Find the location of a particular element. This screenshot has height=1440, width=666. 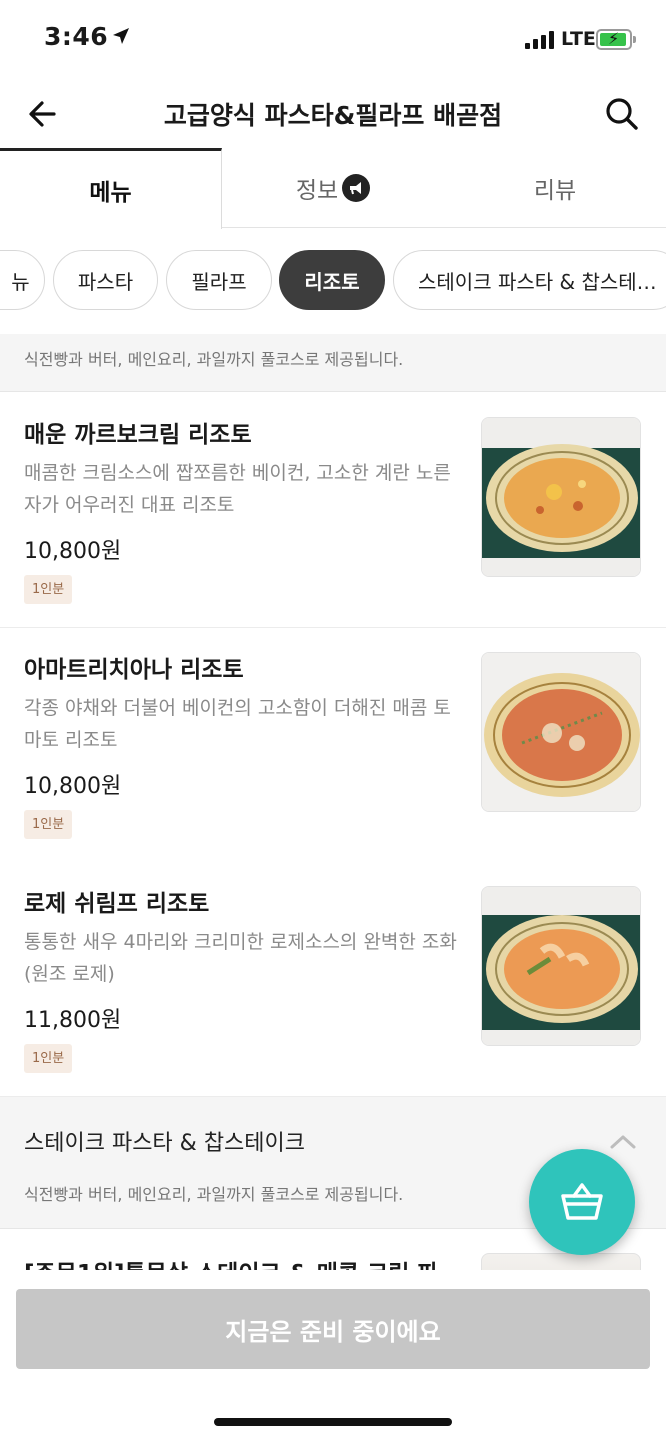

basket-icon is located at coordinates (582, 1201).